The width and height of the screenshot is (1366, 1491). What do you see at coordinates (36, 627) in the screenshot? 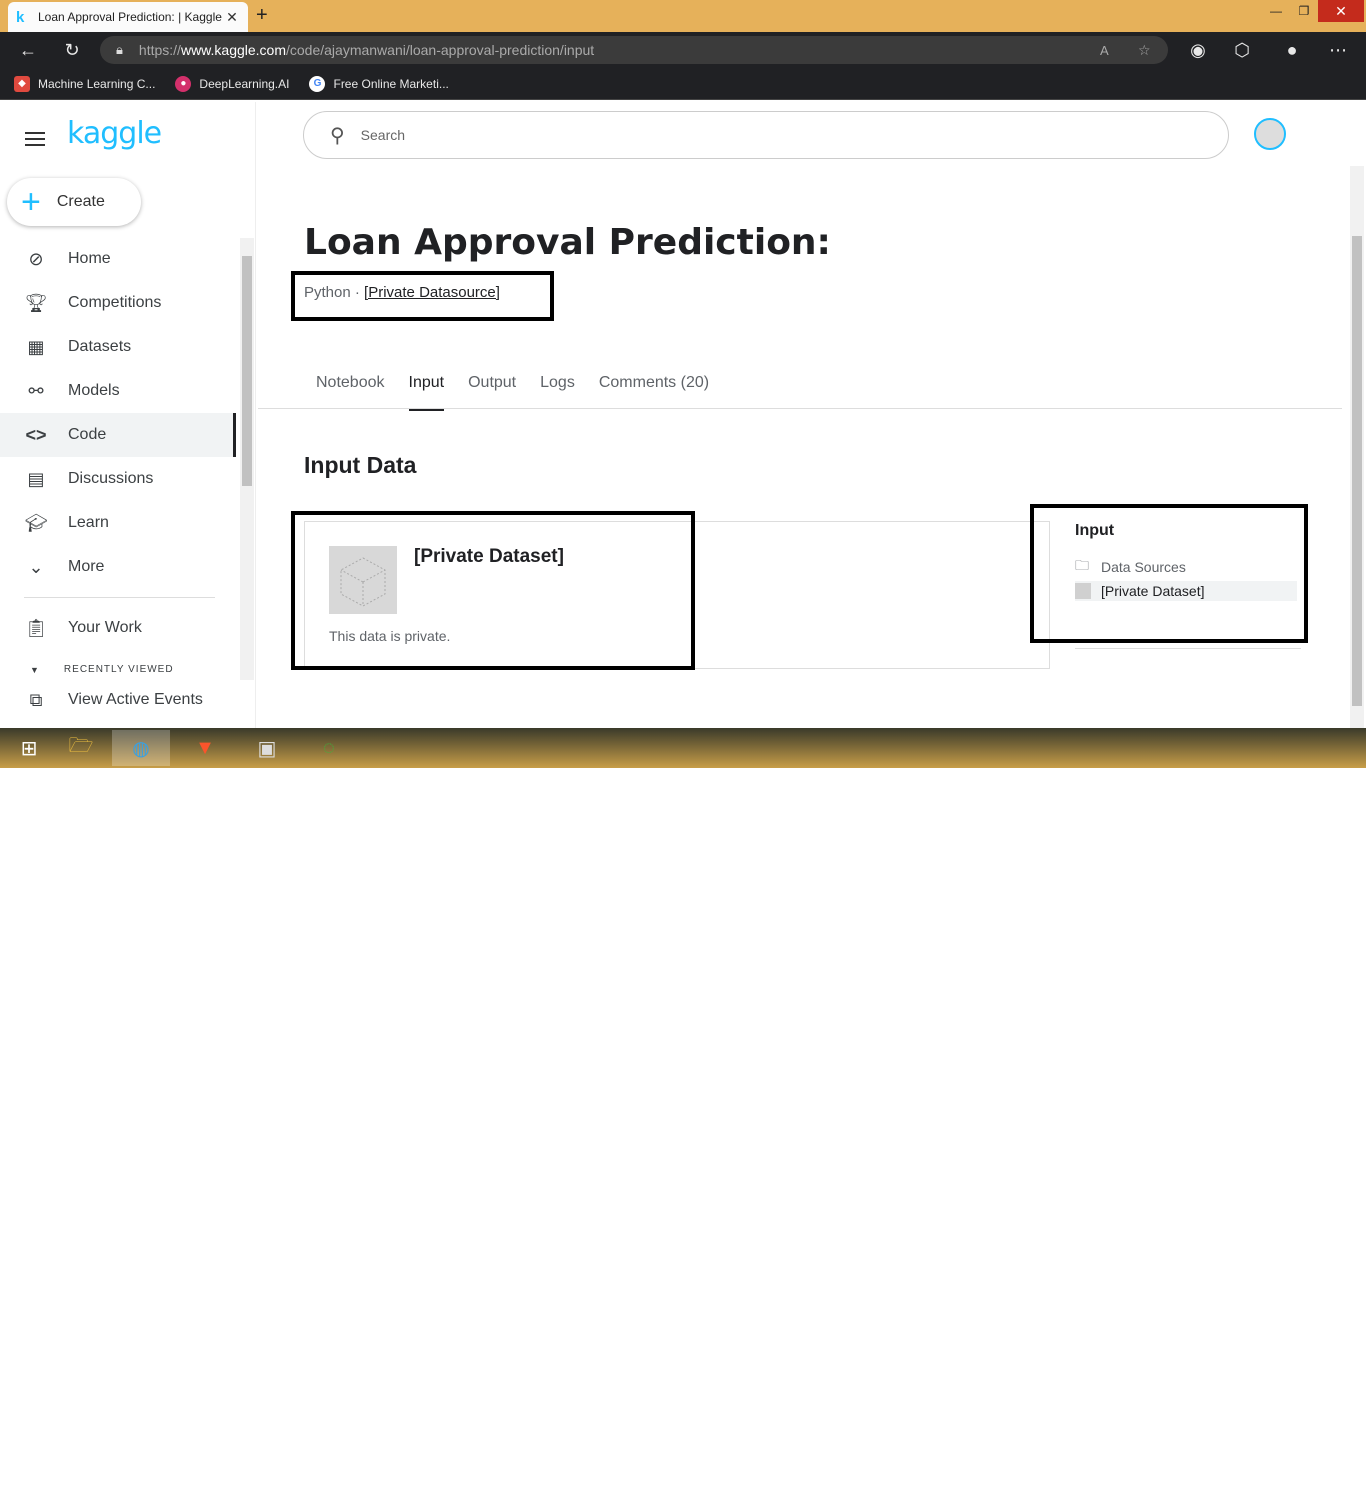
I see `clipboard-icon: 📋︎` at bounding box center [36, 627].